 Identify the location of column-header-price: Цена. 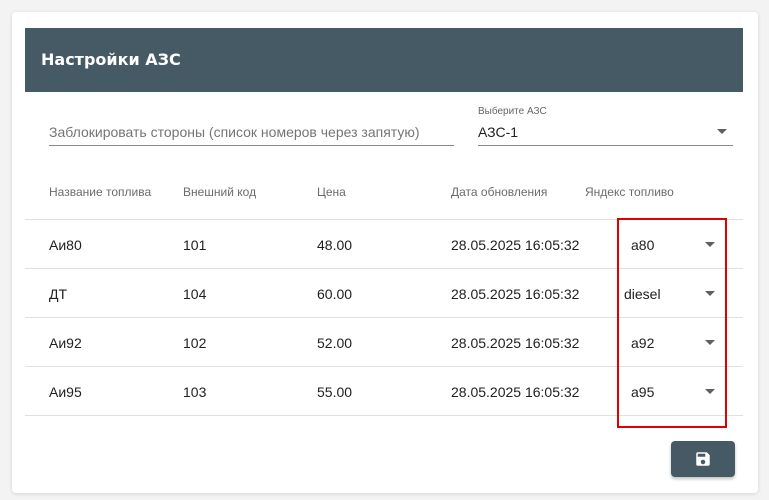
(331, 192).